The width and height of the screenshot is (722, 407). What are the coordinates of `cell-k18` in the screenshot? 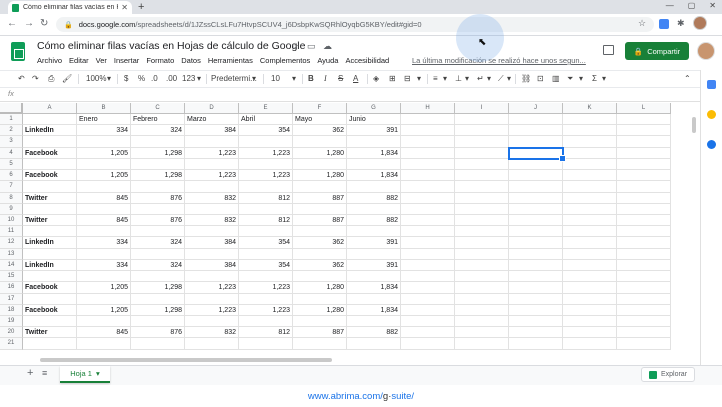 It's located at (590, 310).